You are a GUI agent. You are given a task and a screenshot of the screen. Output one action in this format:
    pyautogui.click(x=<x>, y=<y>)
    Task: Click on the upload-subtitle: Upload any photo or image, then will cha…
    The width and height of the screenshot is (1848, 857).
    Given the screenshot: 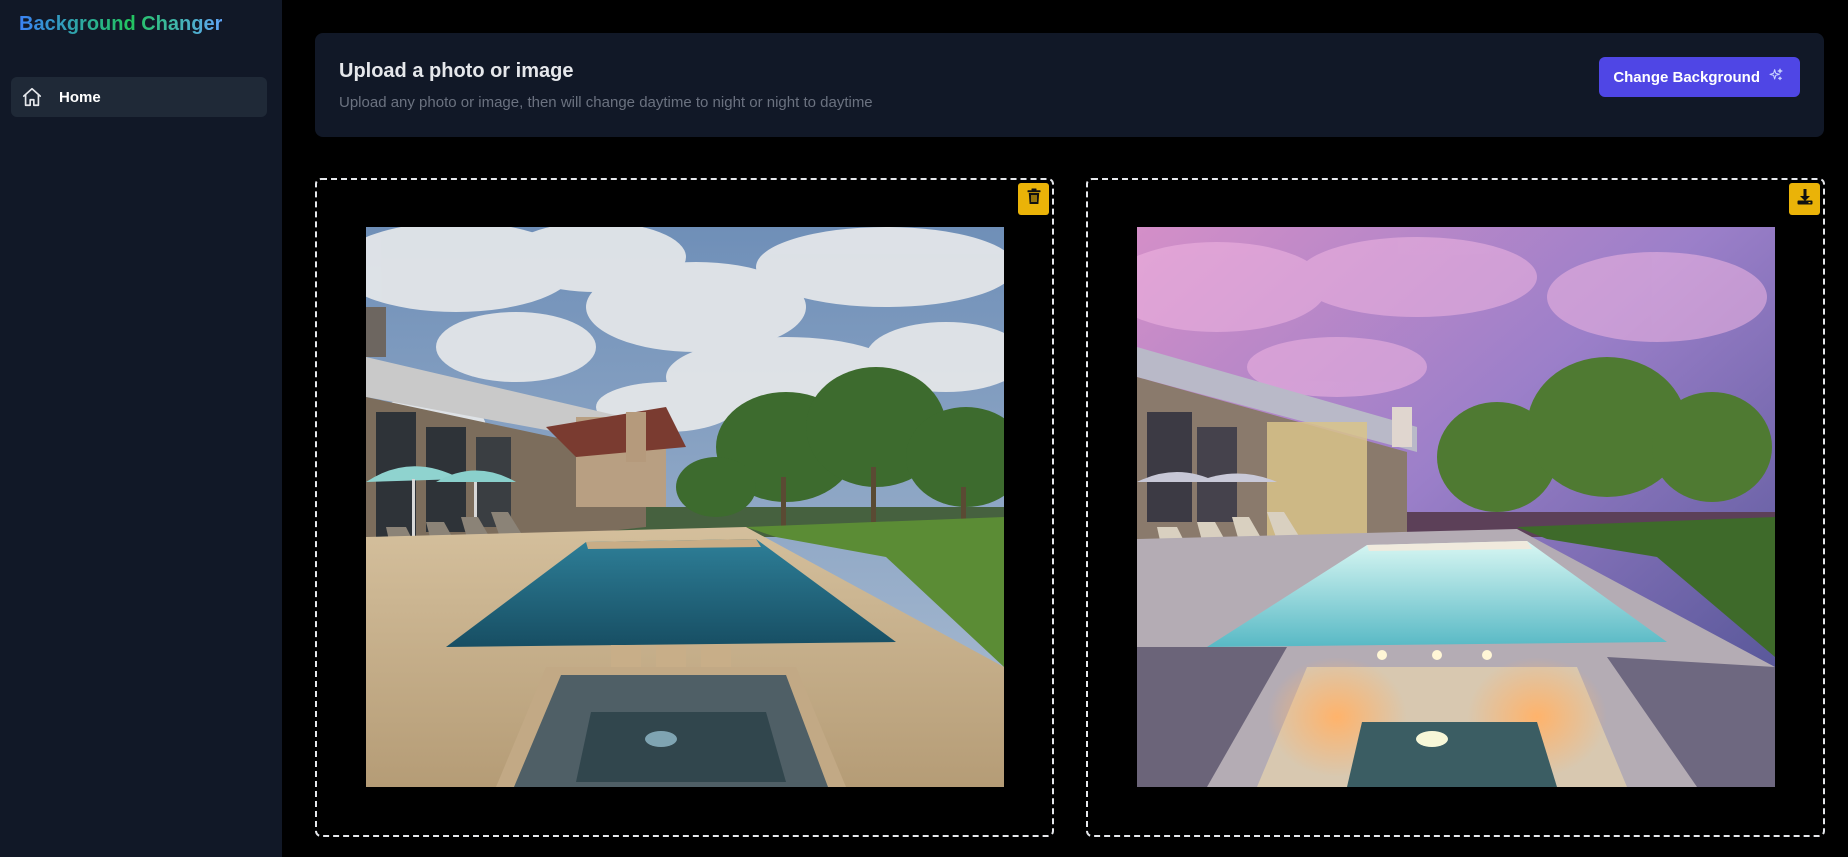 What is the action you would take?
    pyautogui.click(x=606, y=102)
    